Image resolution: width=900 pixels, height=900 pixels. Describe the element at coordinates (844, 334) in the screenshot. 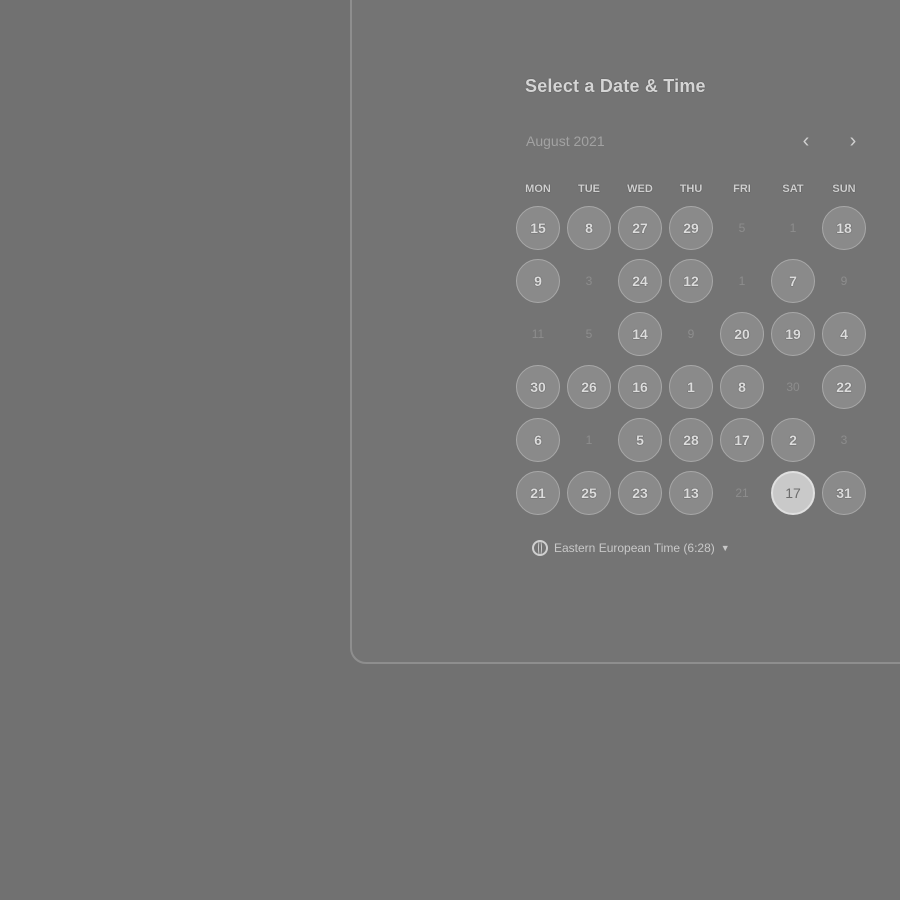

I see `calendar-day: 4` at that location.